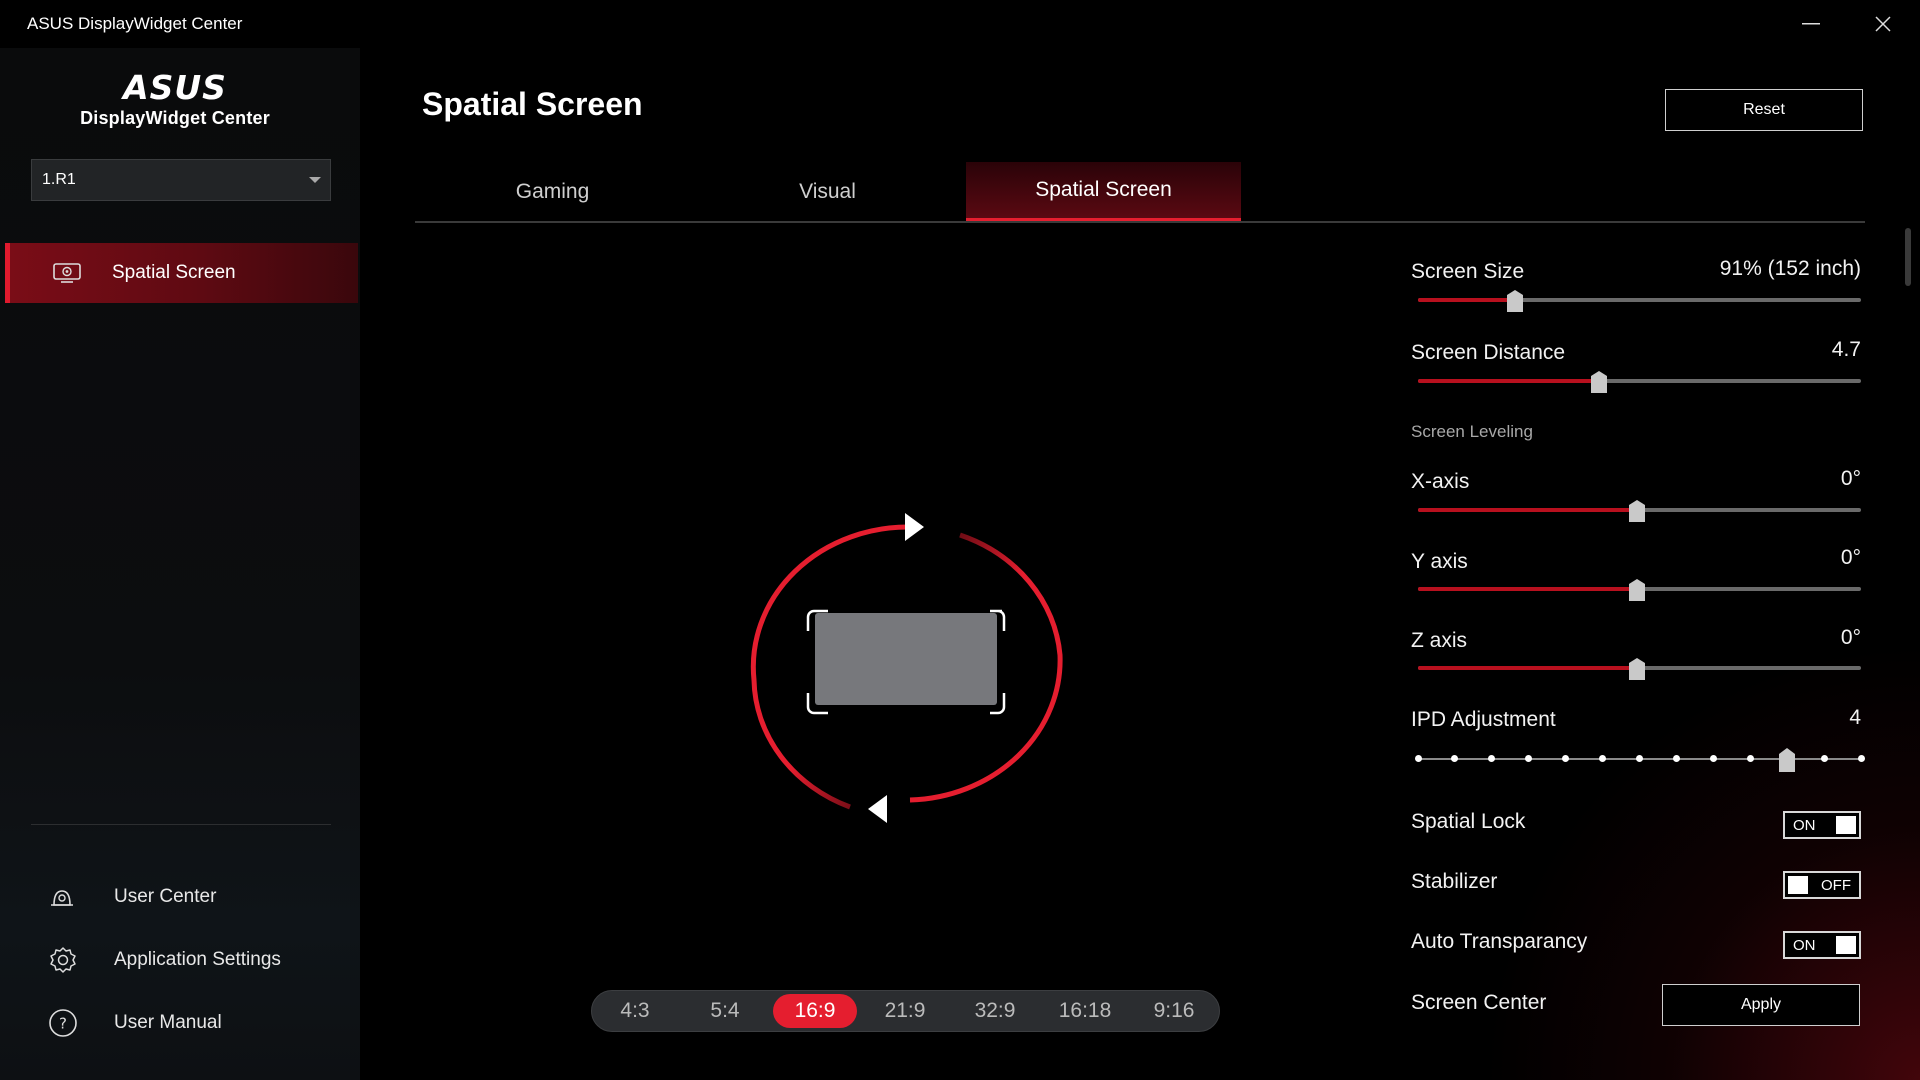  Describe the element at coordinates (1855, 717) in the screenshot. I see `ipd-adjustment-value: 4` at that location.